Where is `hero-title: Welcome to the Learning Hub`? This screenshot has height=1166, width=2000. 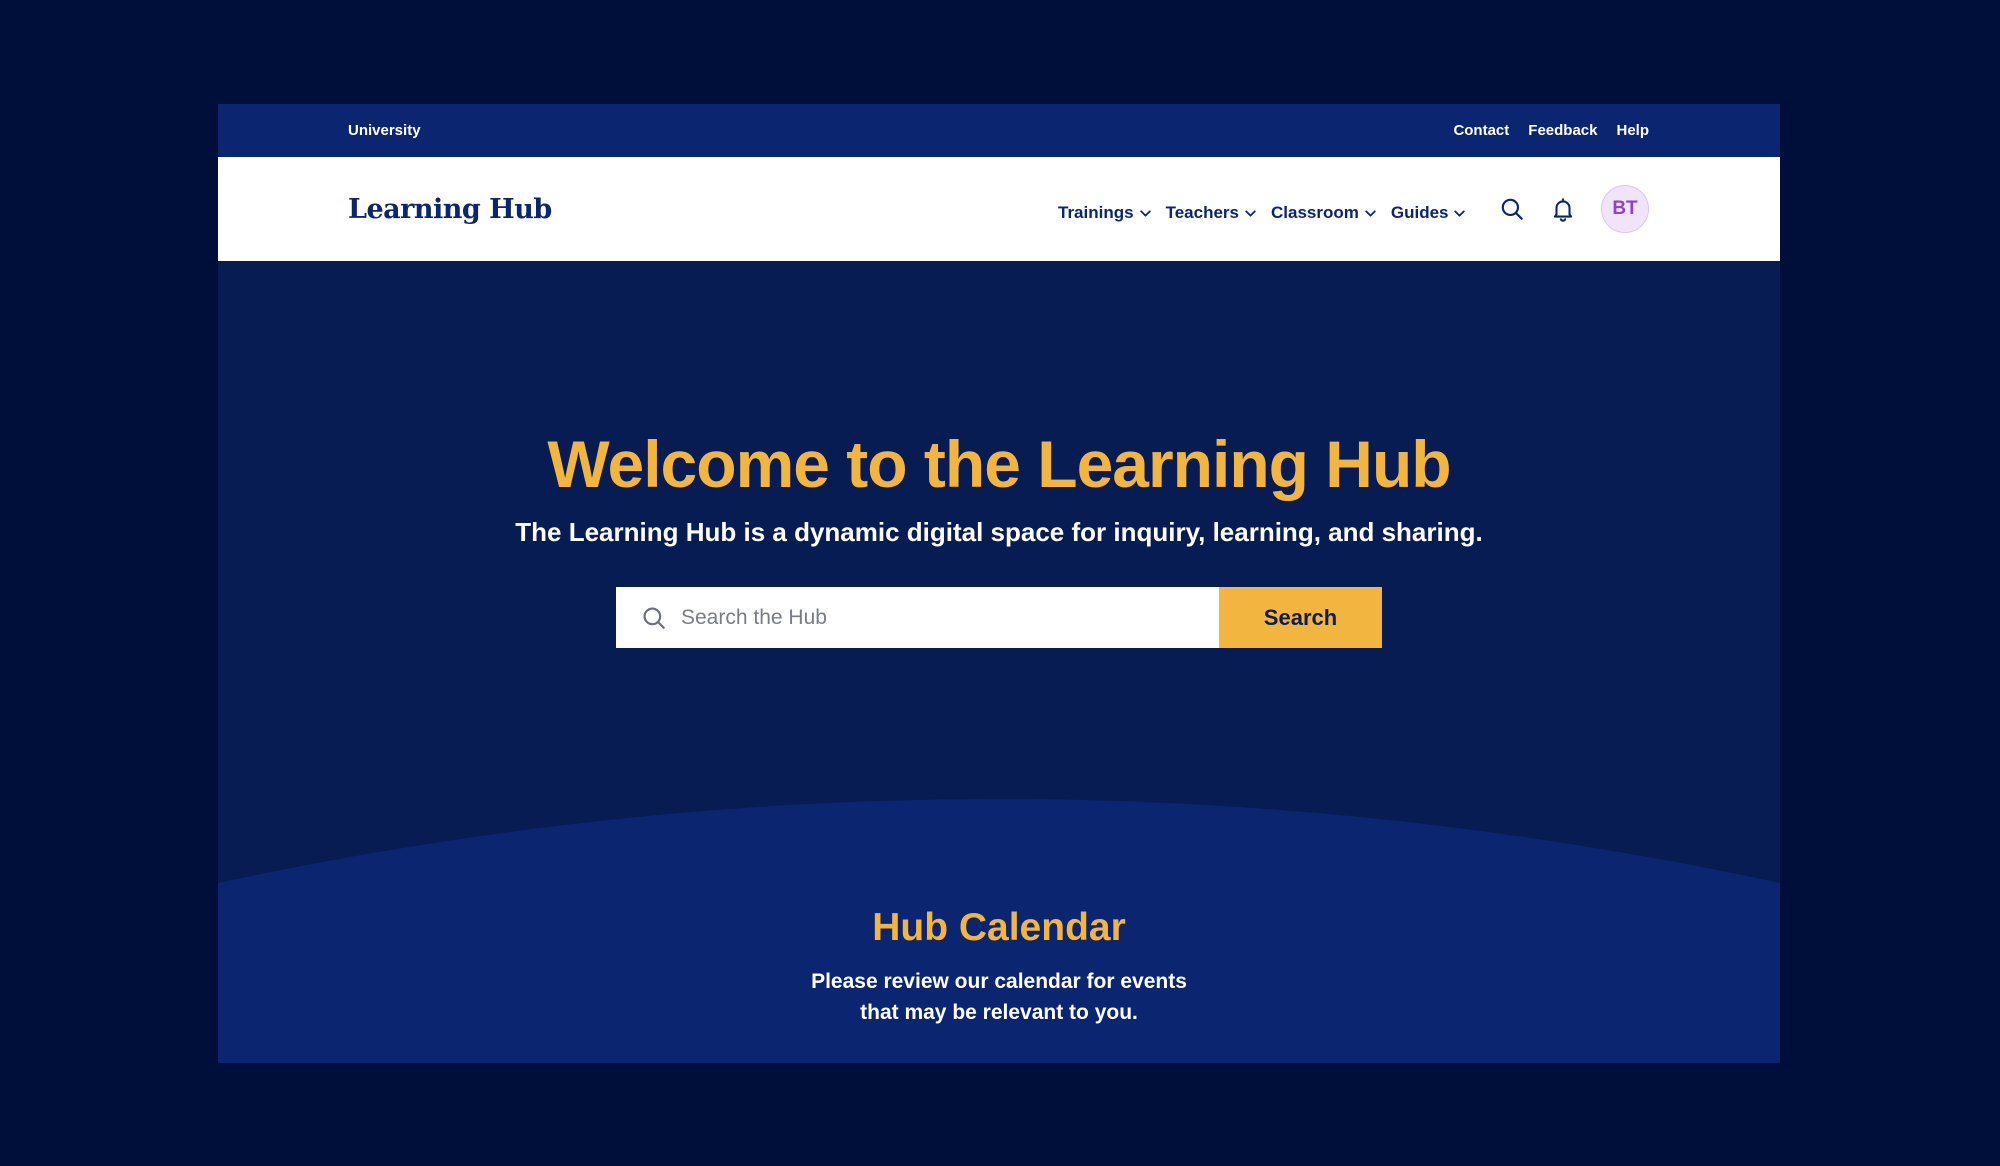 hero-title: Welcome to the Learning Hub is located at coordinates (999, 464).